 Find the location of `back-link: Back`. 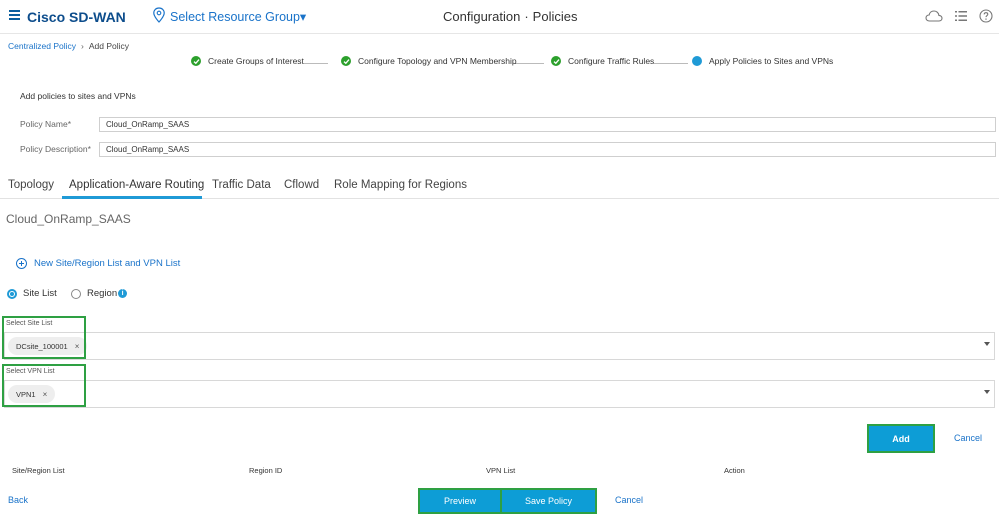

back-link: Back is located at coordinates (18, 500).